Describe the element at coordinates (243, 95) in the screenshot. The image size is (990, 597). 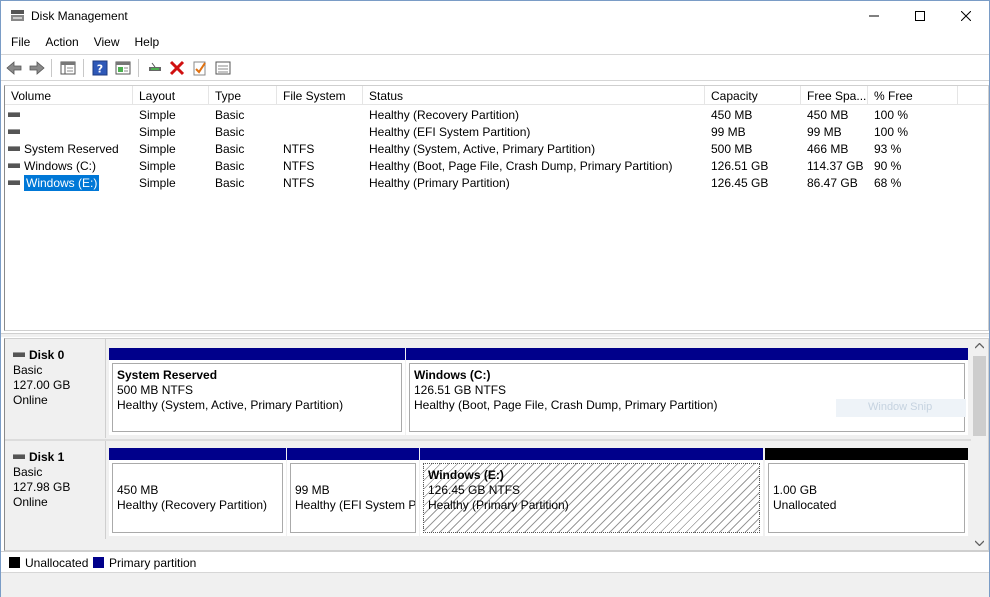
I see `column-header-type: Type` at that location.